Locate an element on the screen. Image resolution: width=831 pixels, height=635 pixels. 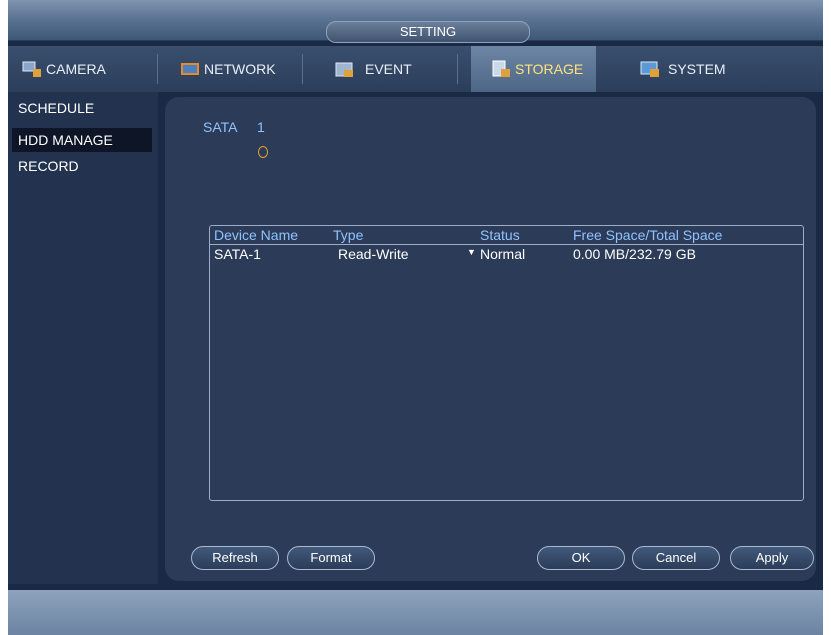
tab-camera-label: CAMERA is located at coordinates (76, 69).